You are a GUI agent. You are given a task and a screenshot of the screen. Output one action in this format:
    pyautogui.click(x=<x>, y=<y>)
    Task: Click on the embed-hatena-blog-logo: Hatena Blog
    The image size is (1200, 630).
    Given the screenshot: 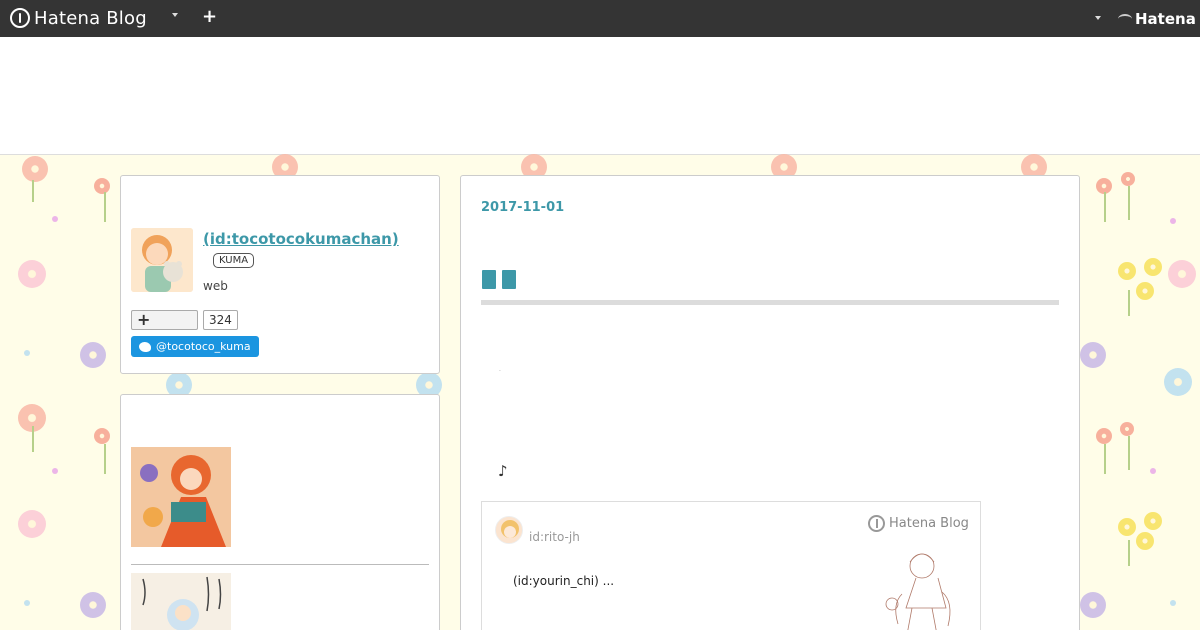 What is the action you would take?
    pyautogui.click(x=918, y=523)
    